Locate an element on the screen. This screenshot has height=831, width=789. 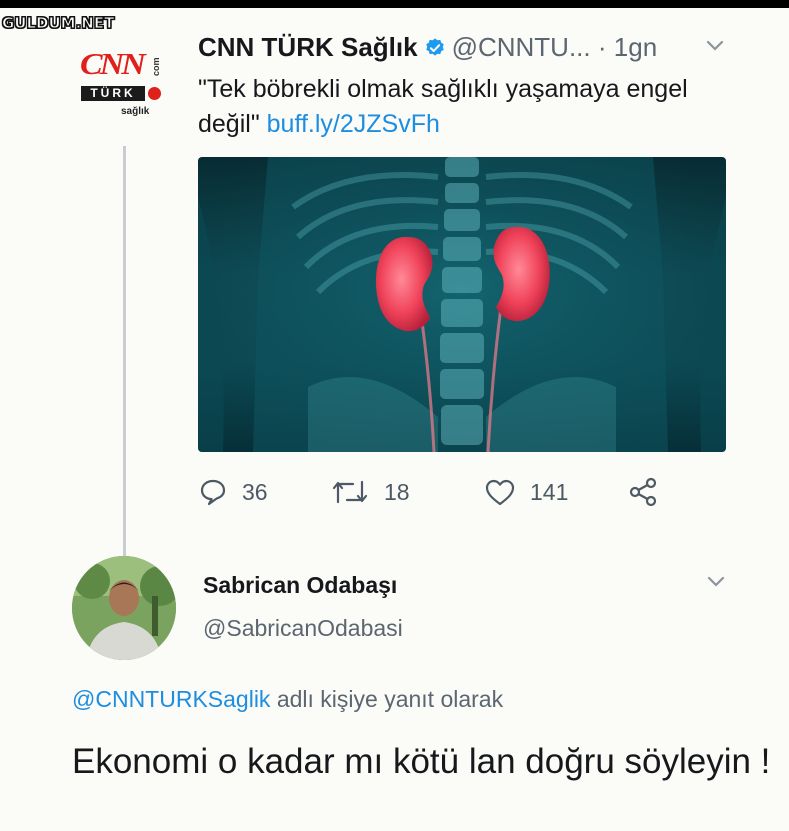
avatar-photo is located at coordinates (124, 608).